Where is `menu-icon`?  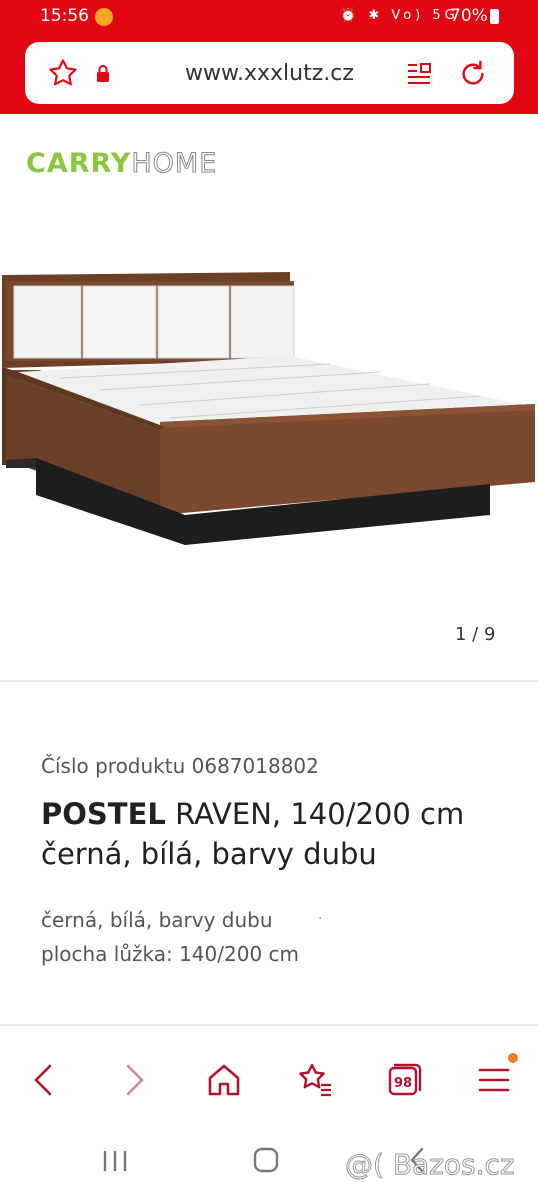
menu-icon is located at coordinates (494, 1080).